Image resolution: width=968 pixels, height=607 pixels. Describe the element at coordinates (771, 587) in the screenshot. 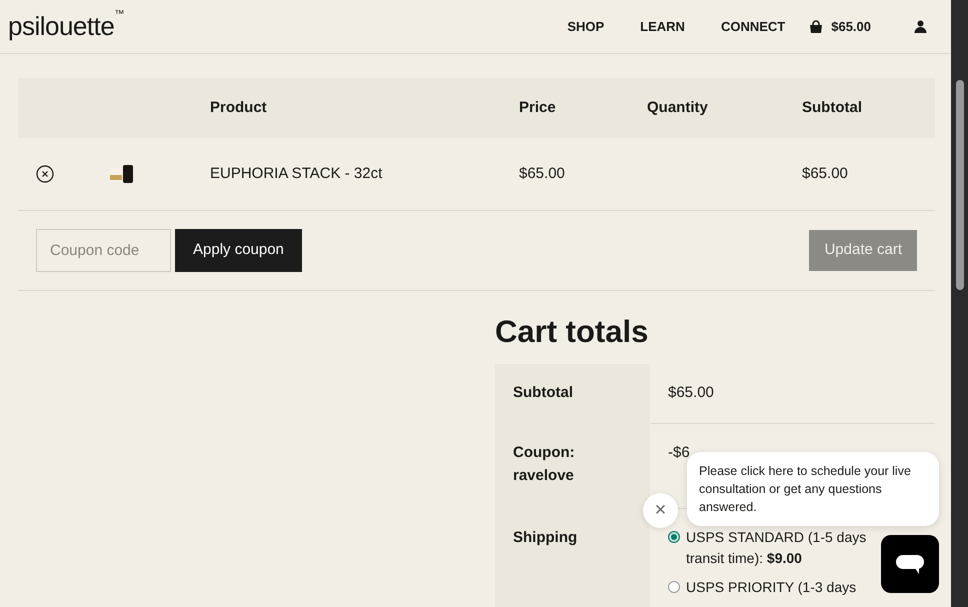

I see `shipping-option: USPS PRIORITY (1-3 days` at that location.